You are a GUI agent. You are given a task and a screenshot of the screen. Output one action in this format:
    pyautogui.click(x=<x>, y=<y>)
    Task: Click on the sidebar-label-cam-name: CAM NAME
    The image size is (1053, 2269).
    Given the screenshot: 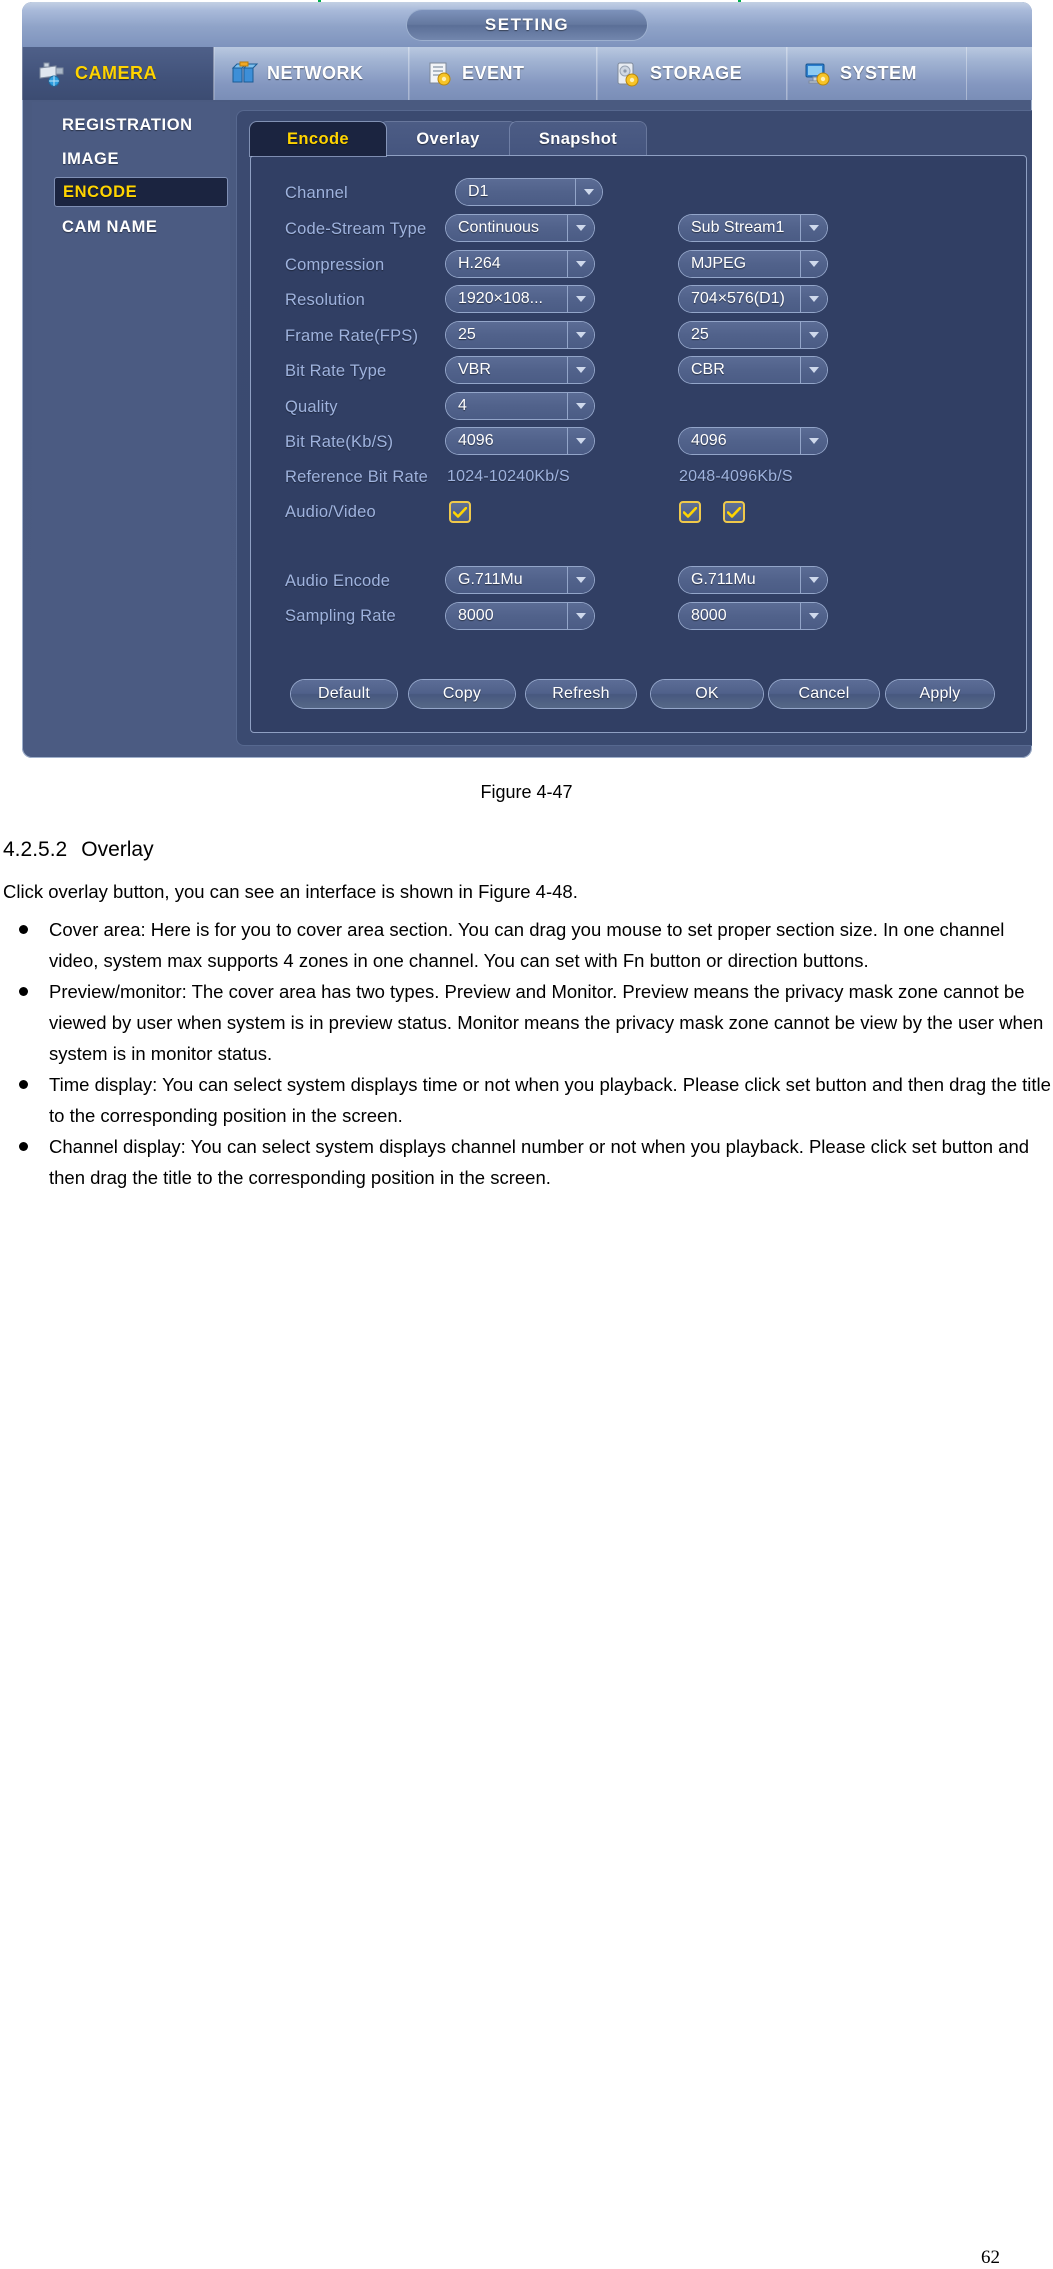 What is the action you would take?
    pyautogui.click(x=110, y=226)
    